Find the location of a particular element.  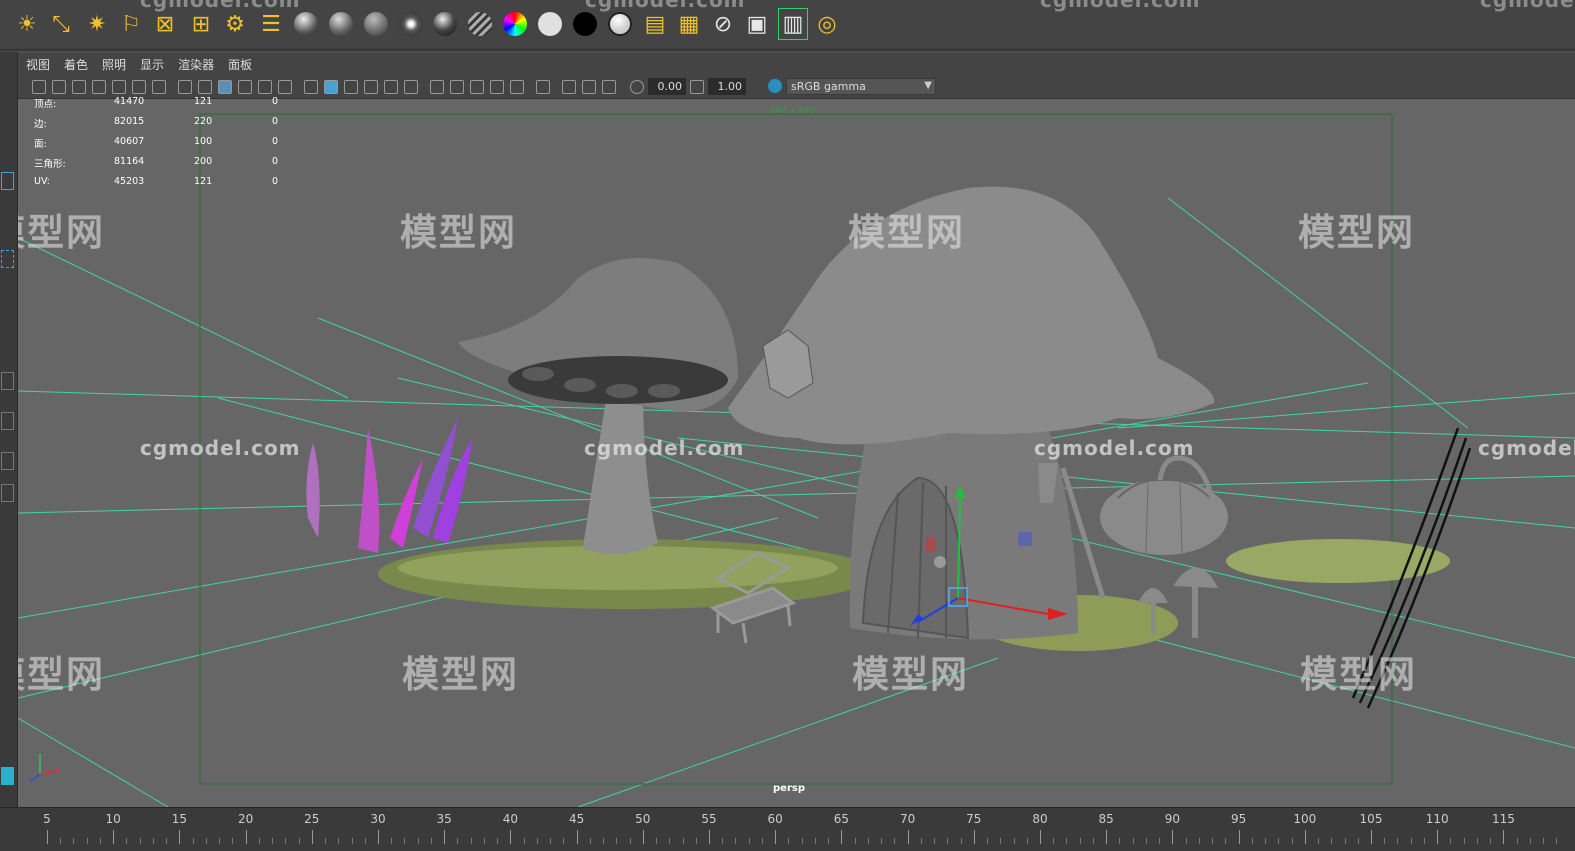

color-management-icon is located at coordinates (775, 86).